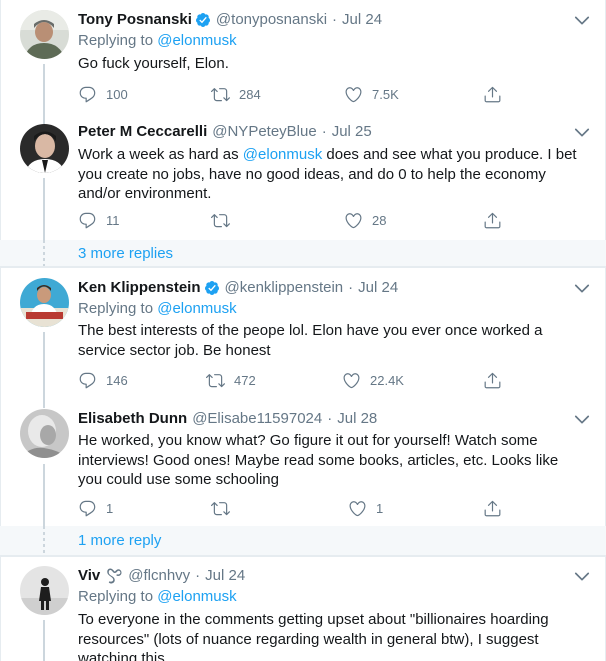  Describe the element at coordinates (271, 20) in the screenshot. I see `user-handle: @tonyposnanski` at that location.